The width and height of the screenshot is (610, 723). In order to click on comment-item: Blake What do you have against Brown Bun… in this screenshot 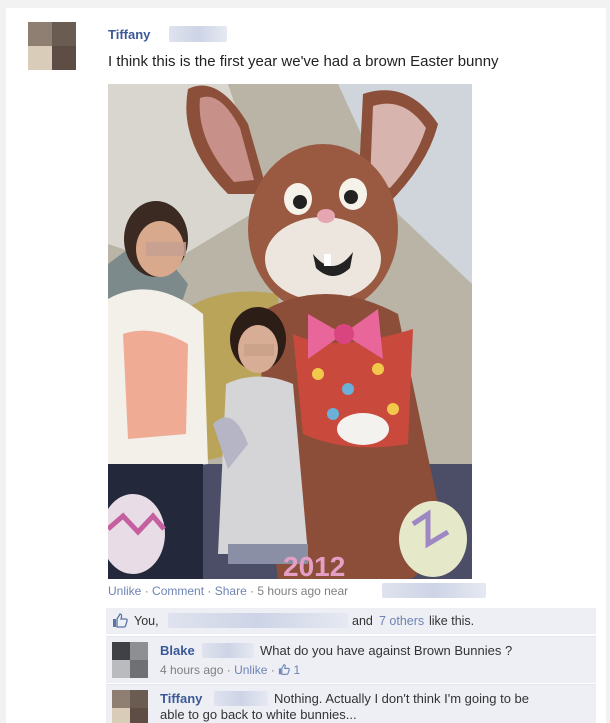, I will do `click(351, 659)`.